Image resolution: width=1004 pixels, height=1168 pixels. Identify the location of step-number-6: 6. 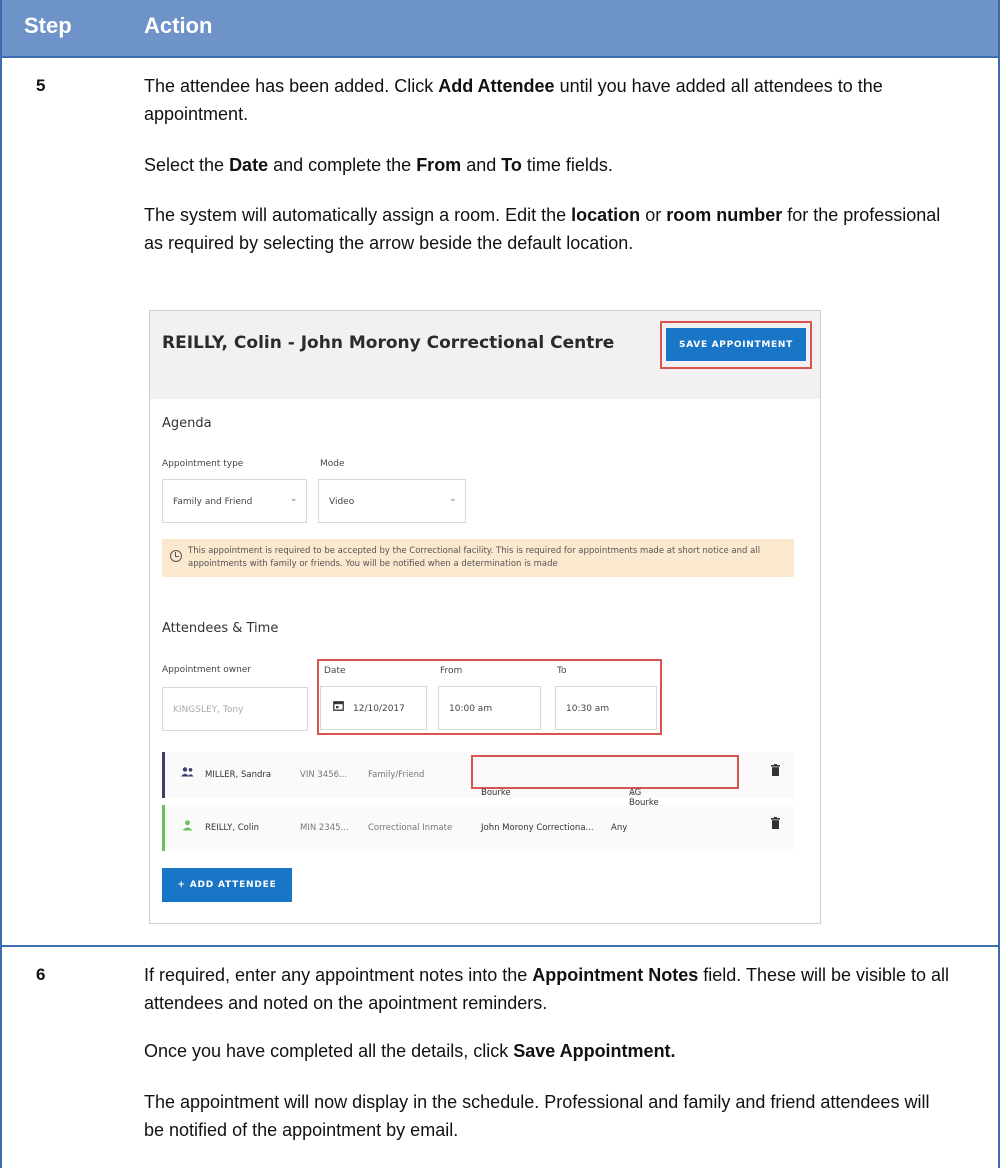
(41, 974).